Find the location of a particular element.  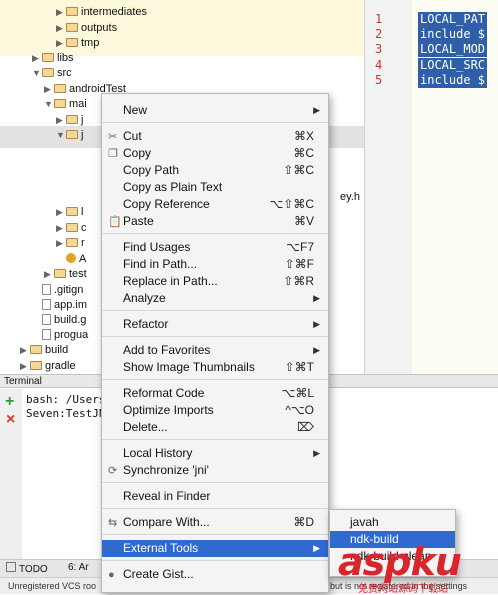

todo-label: TODO is located at coordinates (33, 569).